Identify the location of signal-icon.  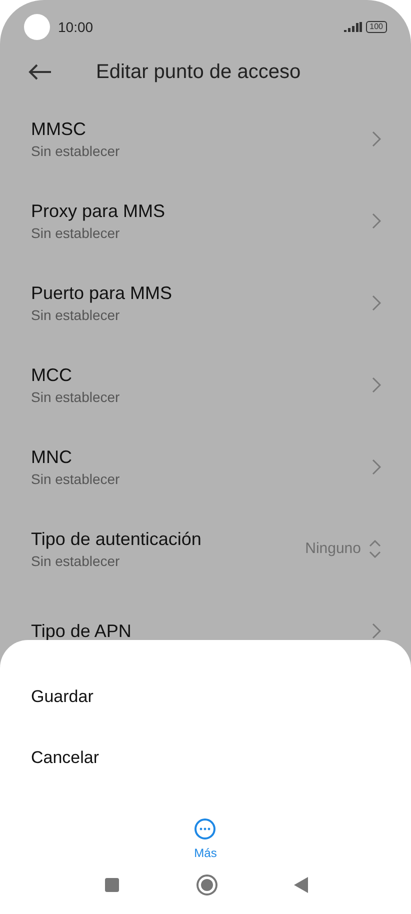
(353, 27).